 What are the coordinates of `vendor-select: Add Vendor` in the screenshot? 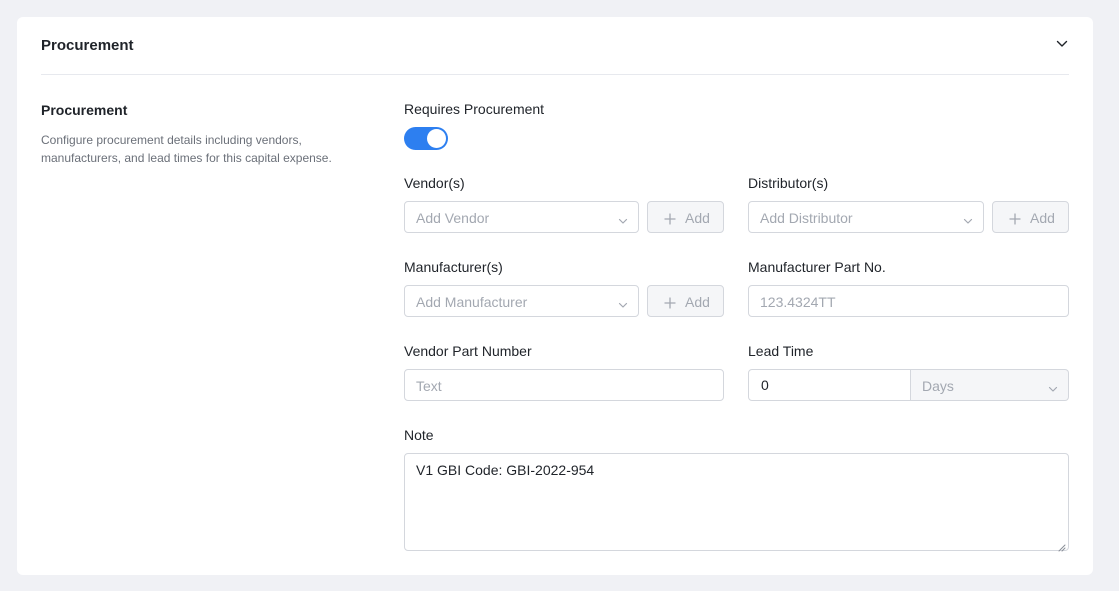 It's located at (521, 217).